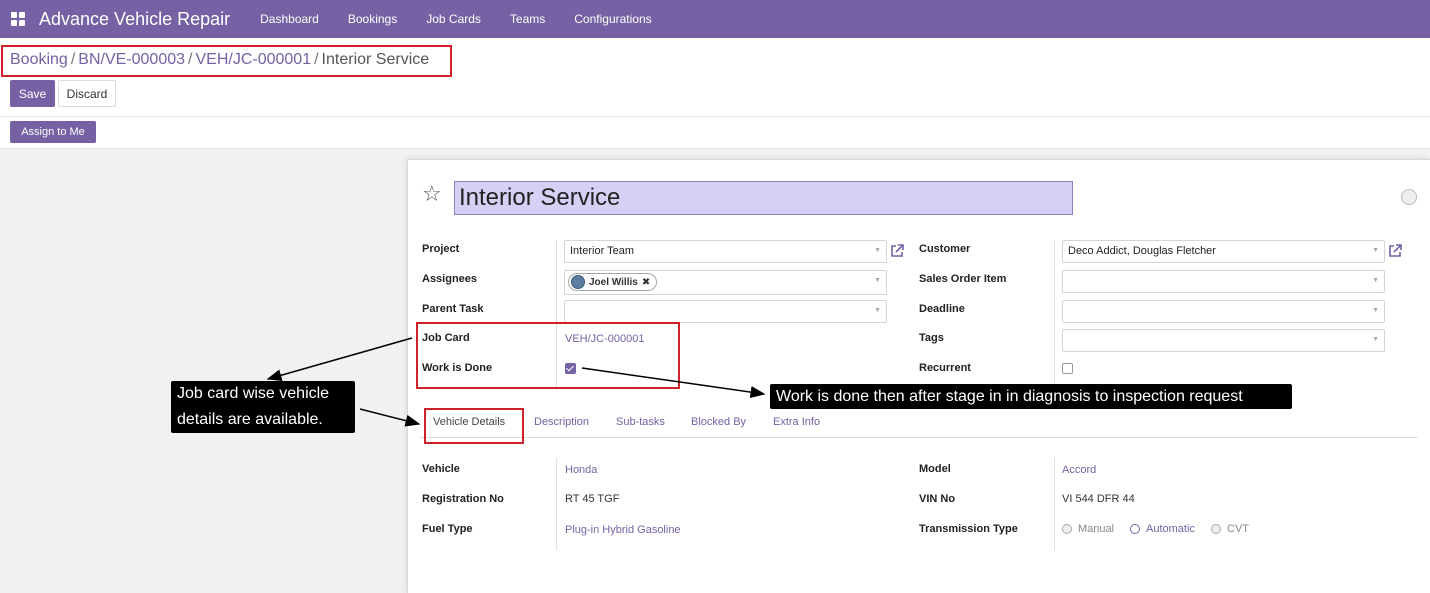 Image resolution: width=1430 pixels, height=593 pixels. What do you see at coordinates (441, 469) in the screenshot?
I see `vehicle-label: Vehicle` at bounding box center [441, 469].